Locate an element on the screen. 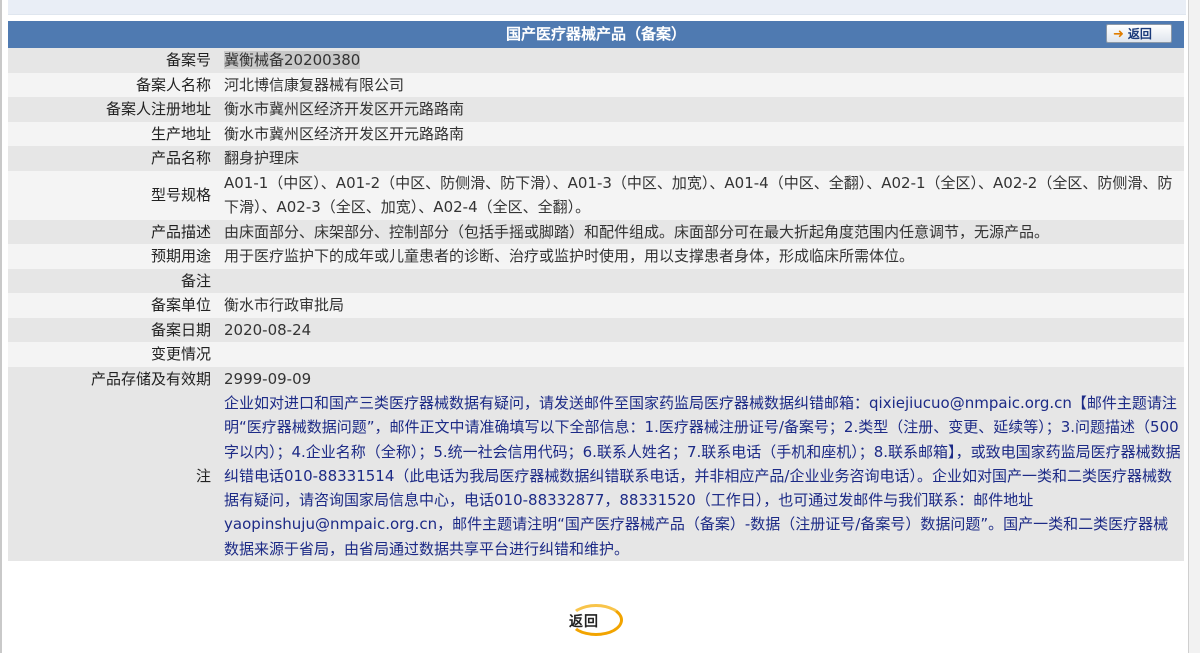 This screenshot has width=1200, height=653. field-label: 备注 is located at coordinates (114, 280).